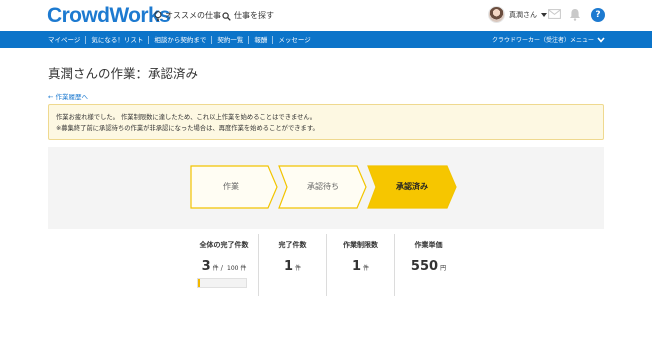  I want to click on step-approved-label: 承認済み, so click(412, 186).